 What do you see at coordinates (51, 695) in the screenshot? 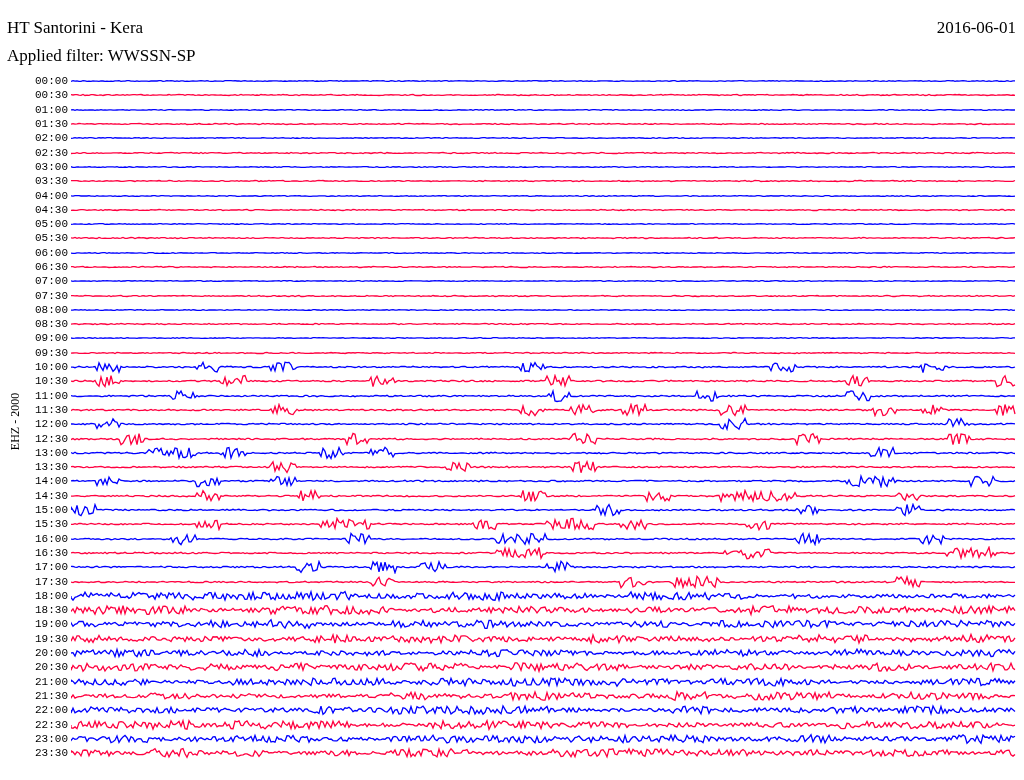
I see `time-label: 21:30` at bounding box center [51, 695].